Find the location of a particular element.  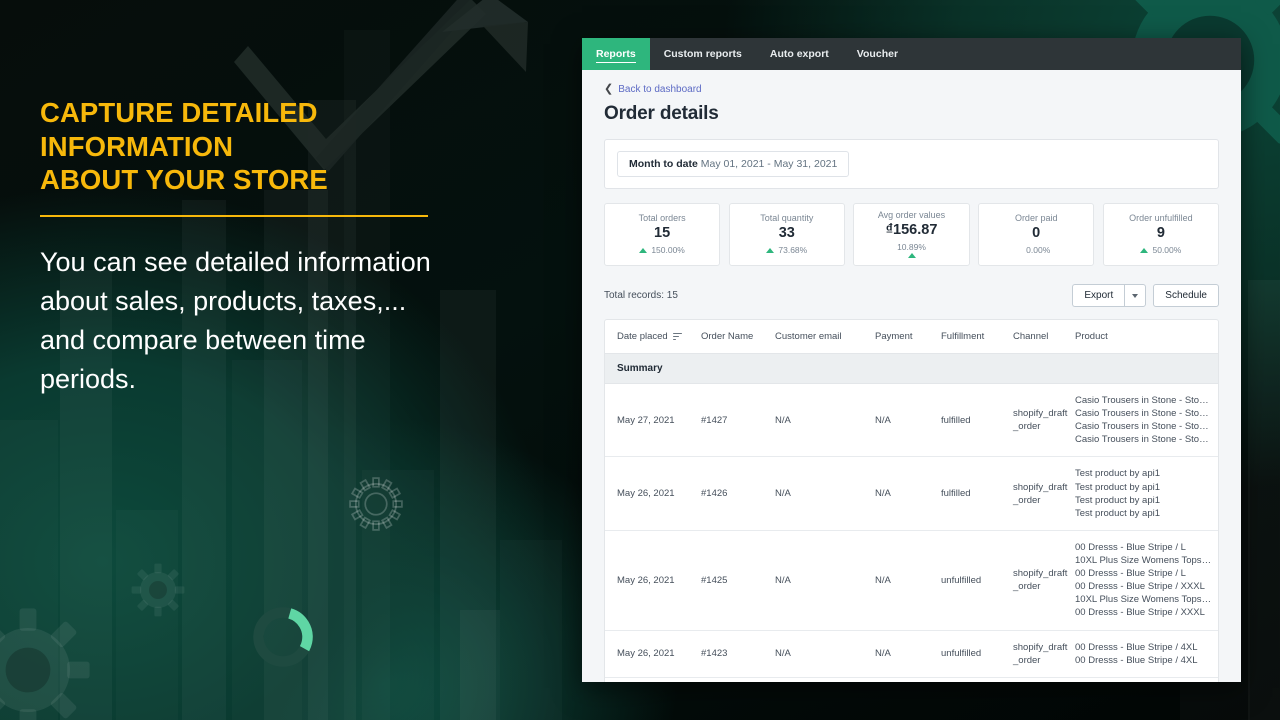

column-header-fulfillment: Fulfillment is located at coordinates (977, 337).